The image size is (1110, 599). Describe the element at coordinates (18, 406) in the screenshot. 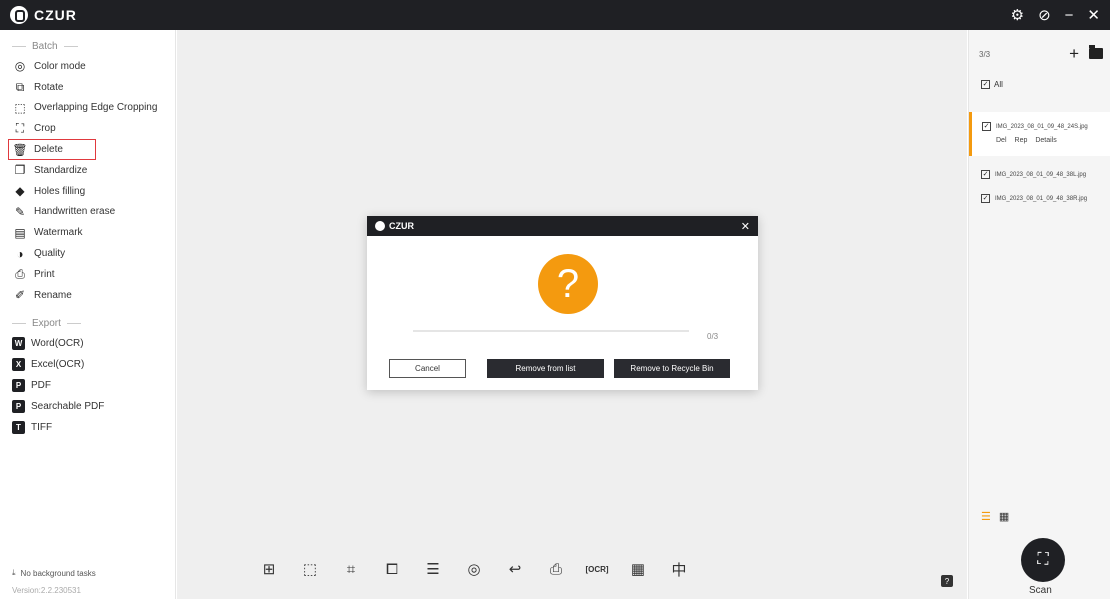

I see `searchable-pdf-icon: P` at that location.